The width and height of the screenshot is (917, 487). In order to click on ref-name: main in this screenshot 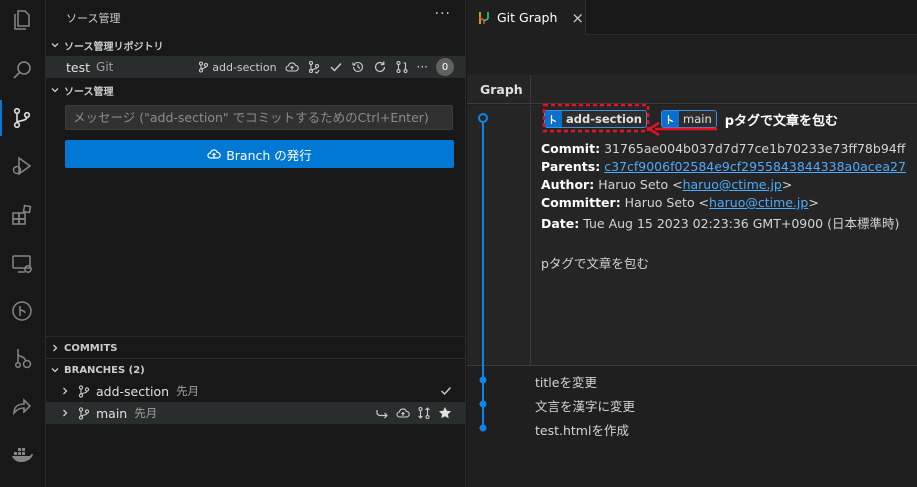, I will do `click(697, 119)`.